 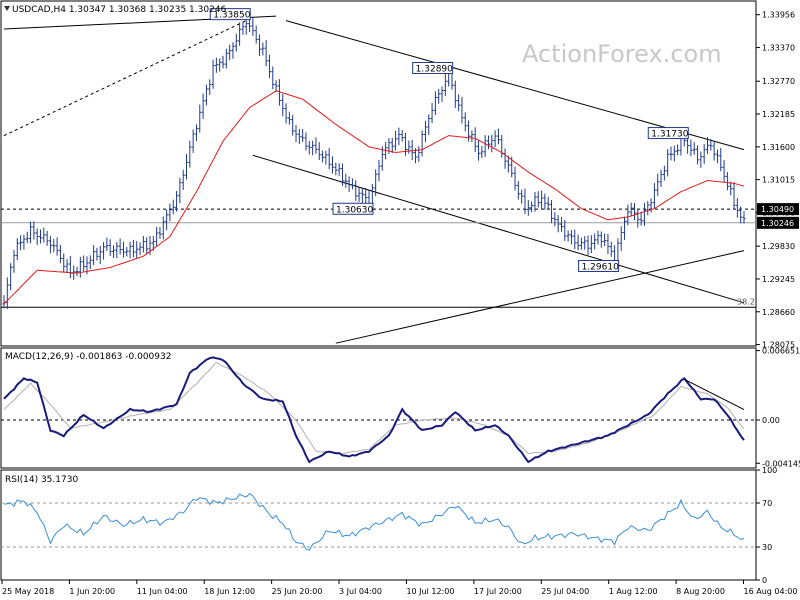 I want to click on price-tag: 1.30246, so click(x=778, y=222).